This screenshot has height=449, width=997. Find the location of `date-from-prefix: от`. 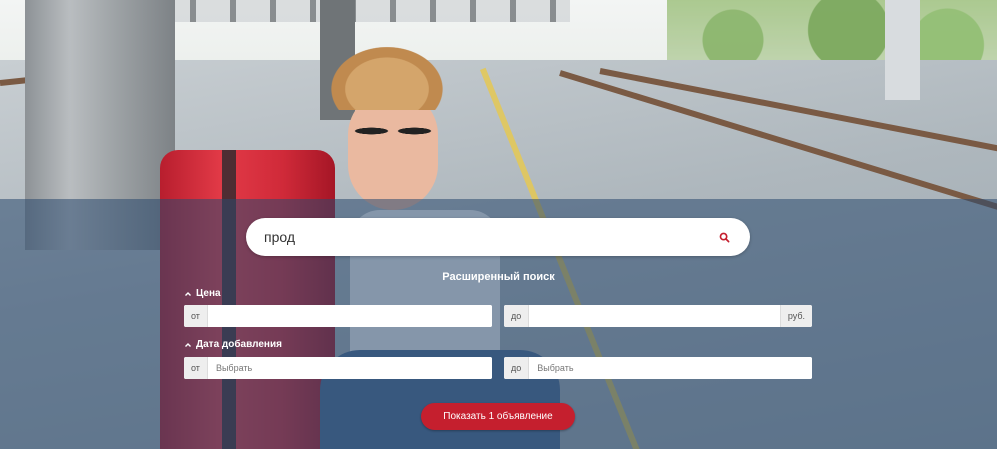

date-from-prefix: от is located at coordinates (196, 368).